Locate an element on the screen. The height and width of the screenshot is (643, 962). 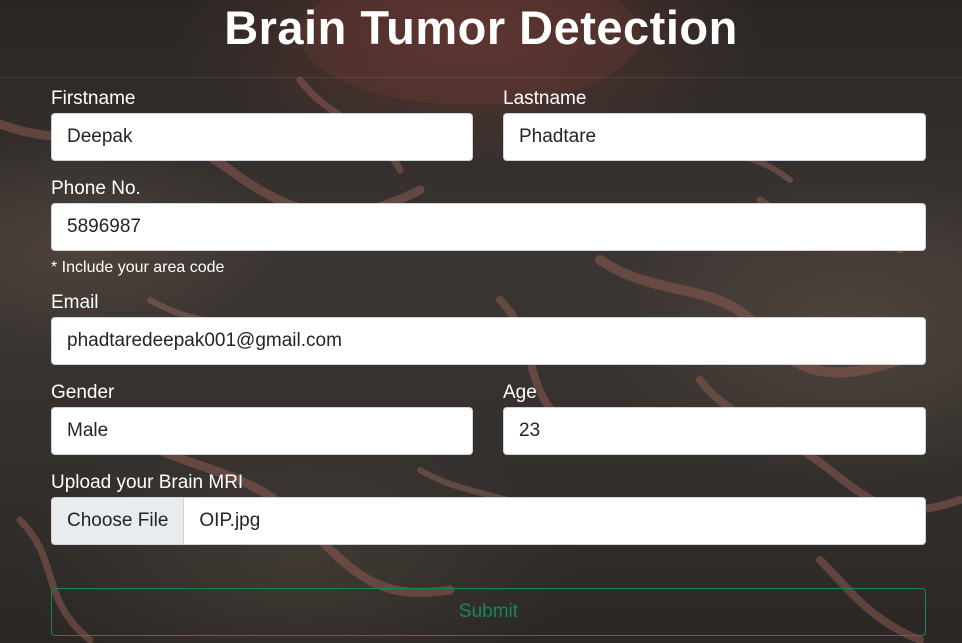
email-input is located at coordinates (488, 341).